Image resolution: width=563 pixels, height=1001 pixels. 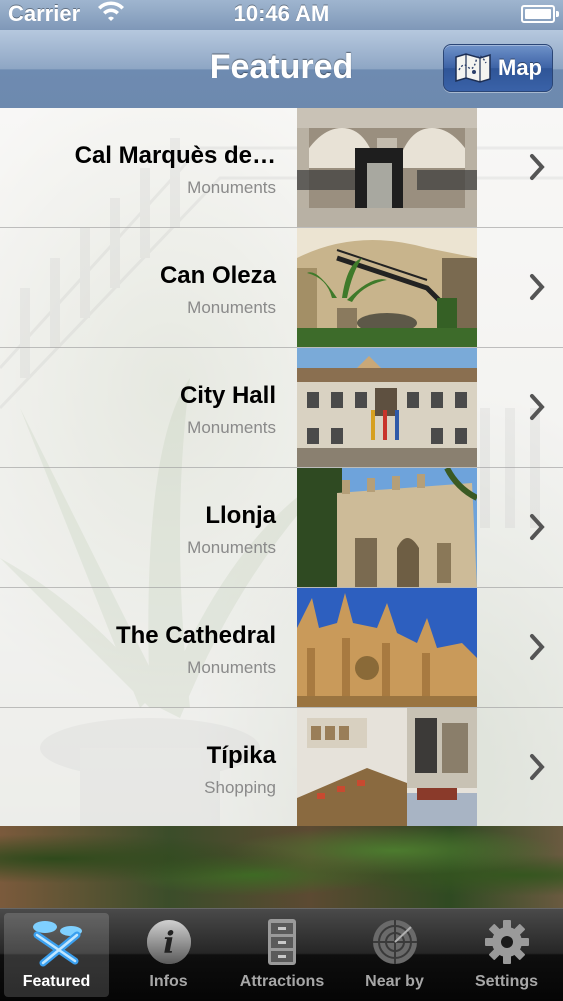 I want to click on background-garden-image, so click(x=281, y=867).